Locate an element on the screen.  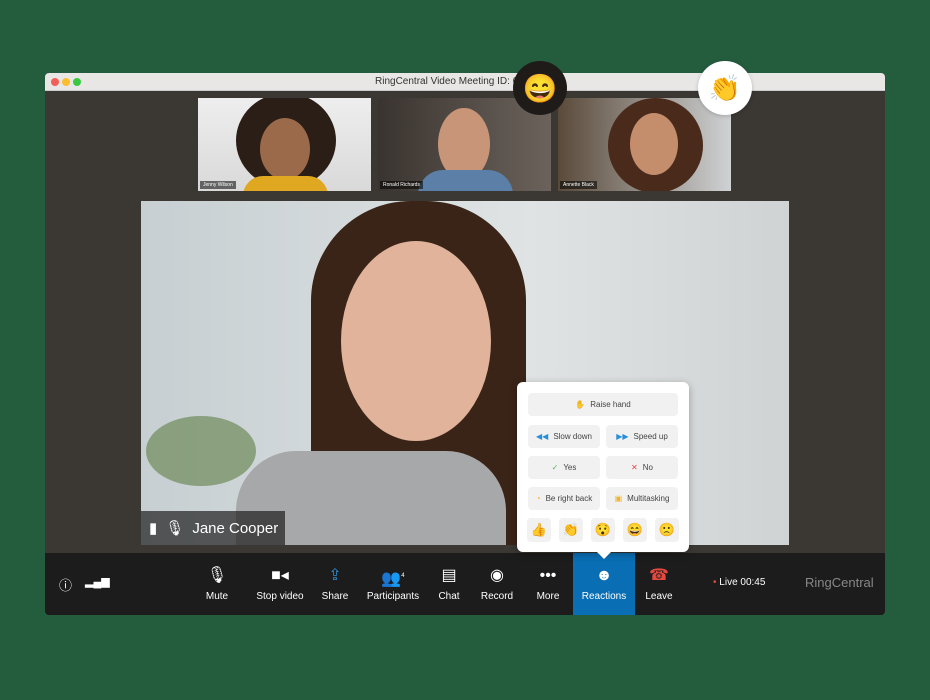
signal-strength-icon: ▮ is located at coordinates (153, 528).